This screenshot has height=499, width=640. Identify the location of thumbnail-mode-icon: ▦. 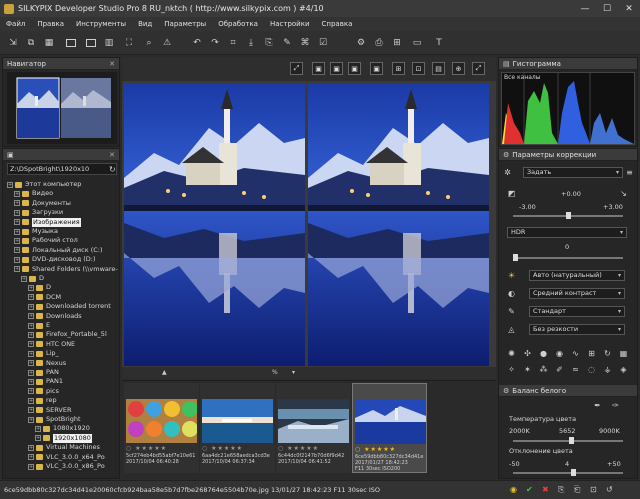
(49, 42).